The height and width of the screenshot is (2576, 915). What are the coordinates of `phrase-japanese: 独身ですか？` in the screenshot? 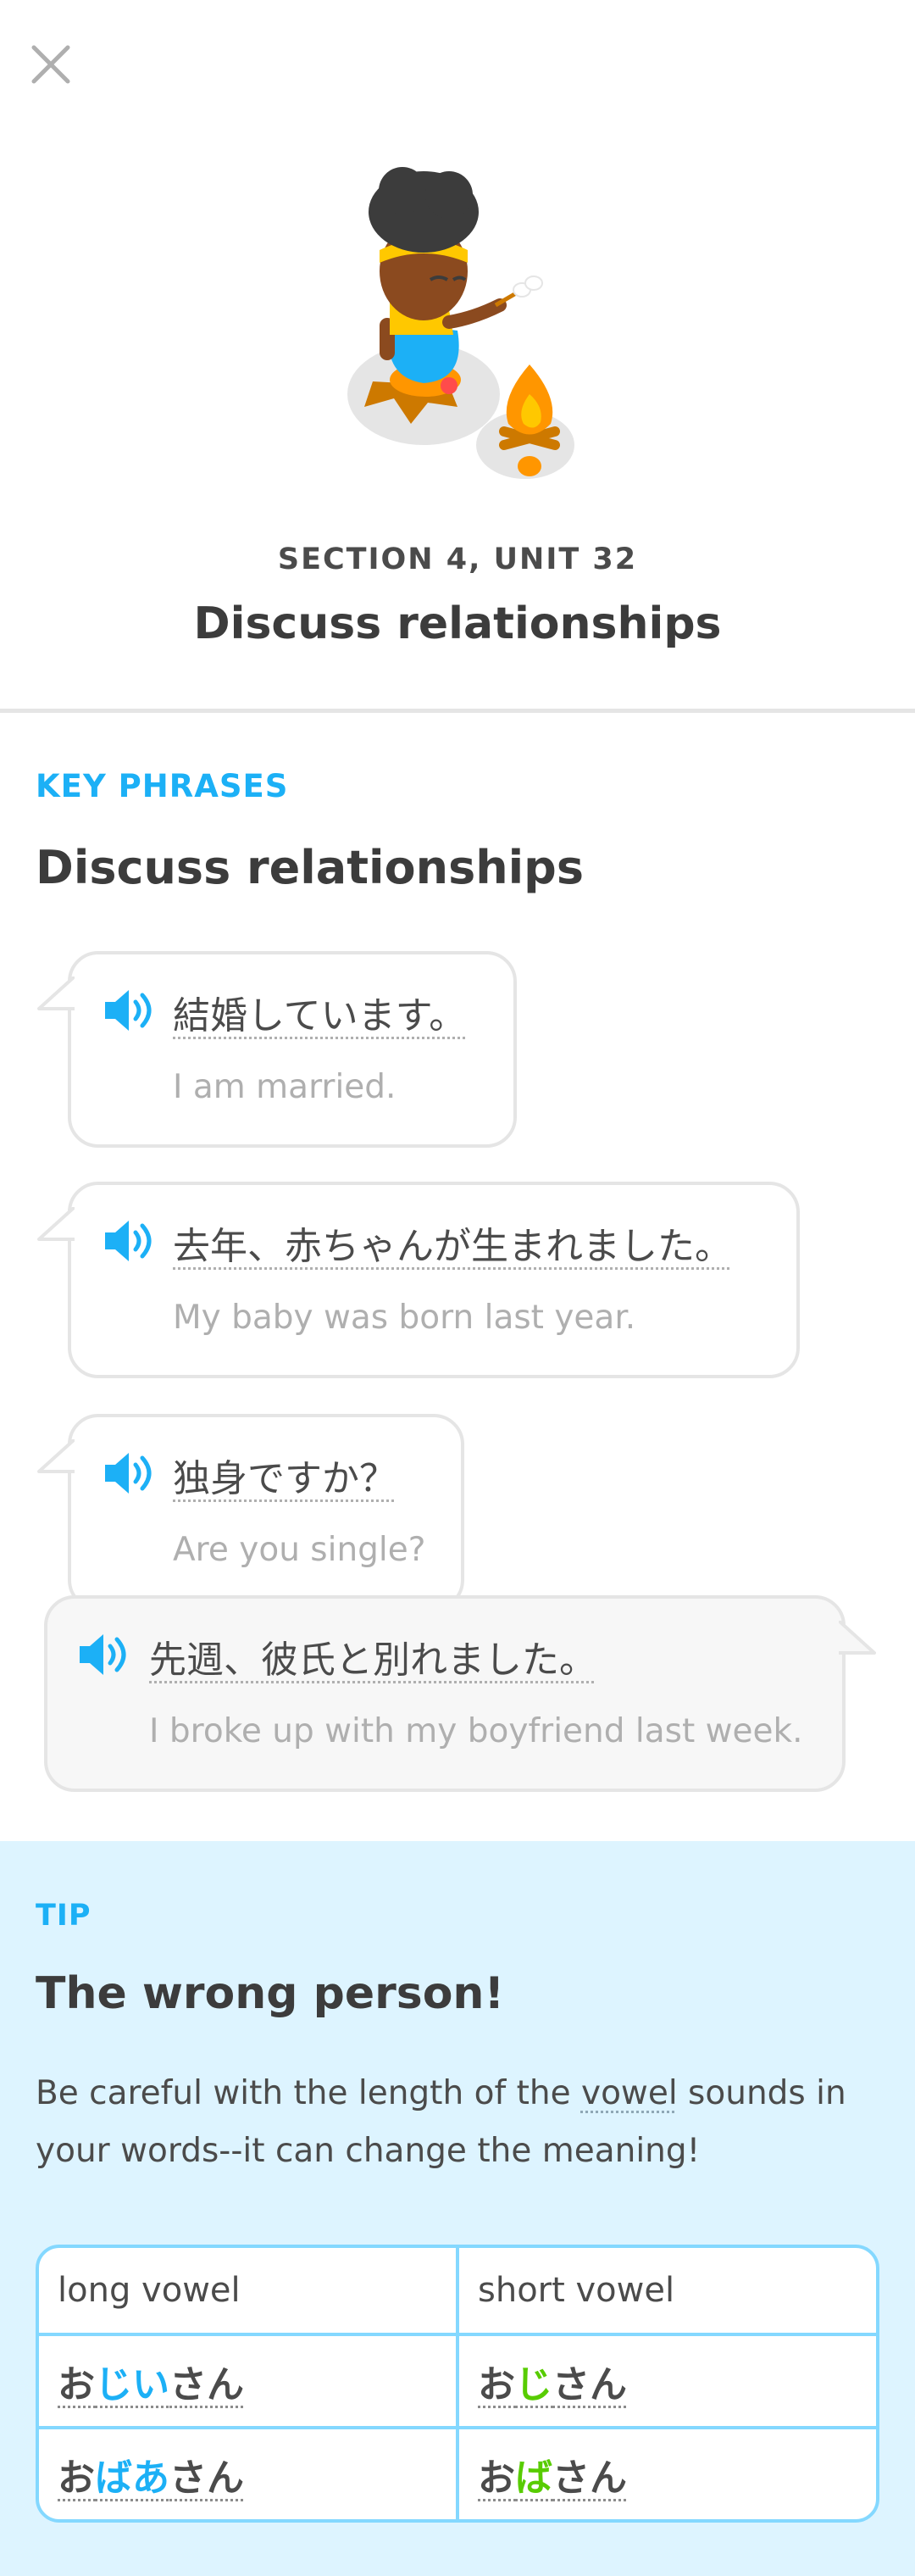 It's located at (300, 1475).